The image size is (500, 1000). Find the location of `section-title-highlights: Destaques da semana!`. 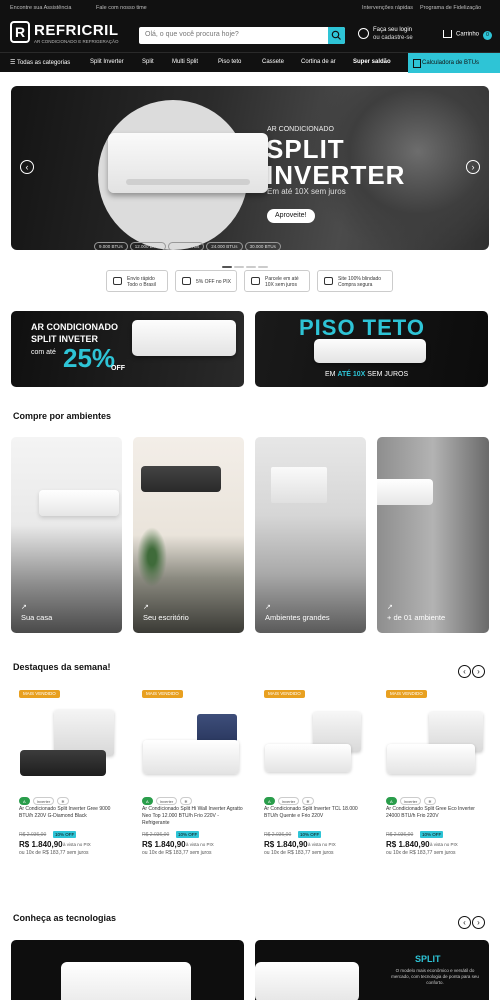

section-title-highlights: Destaques da semana! is located at coordinates (62, 667).